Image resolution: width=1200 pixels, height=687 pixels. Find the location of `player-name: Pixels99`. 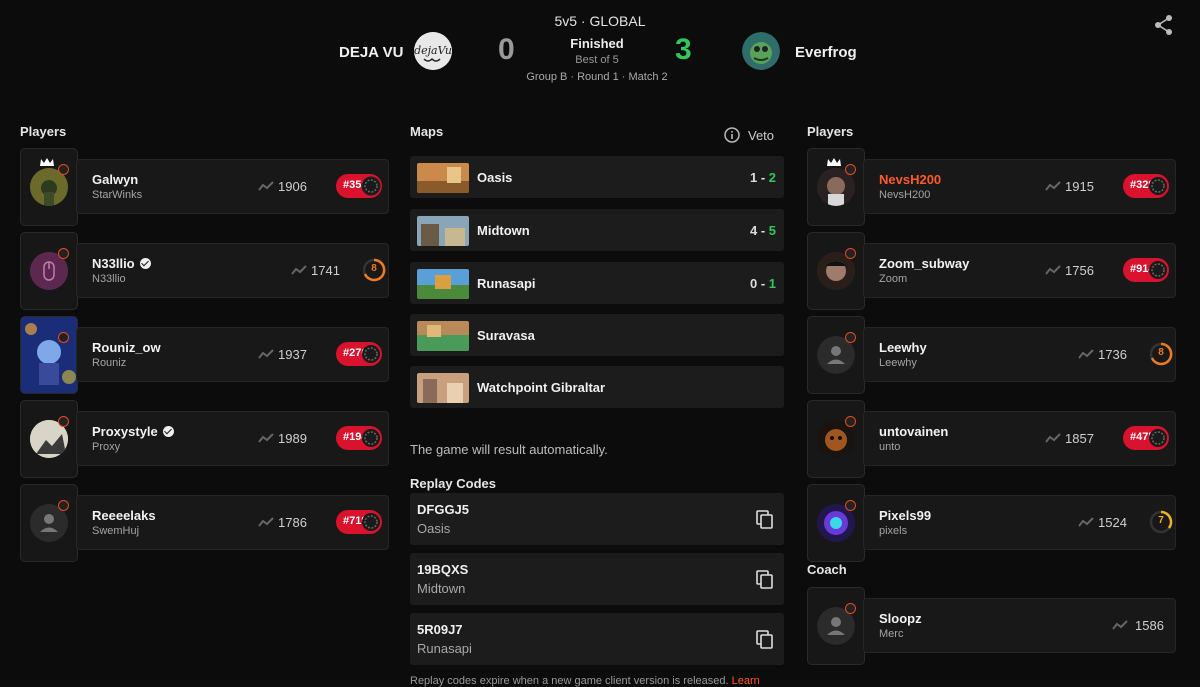

player-name: Pixels99 is located at coordinates (905, 515).